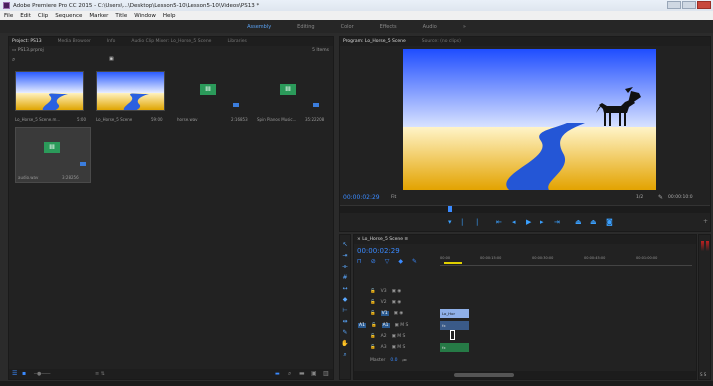 The height and width of the screenshot is (386, 713). I want to click on project-item-selected: ⦀⦀ audio.wav 3:28256, so click(53, 155).